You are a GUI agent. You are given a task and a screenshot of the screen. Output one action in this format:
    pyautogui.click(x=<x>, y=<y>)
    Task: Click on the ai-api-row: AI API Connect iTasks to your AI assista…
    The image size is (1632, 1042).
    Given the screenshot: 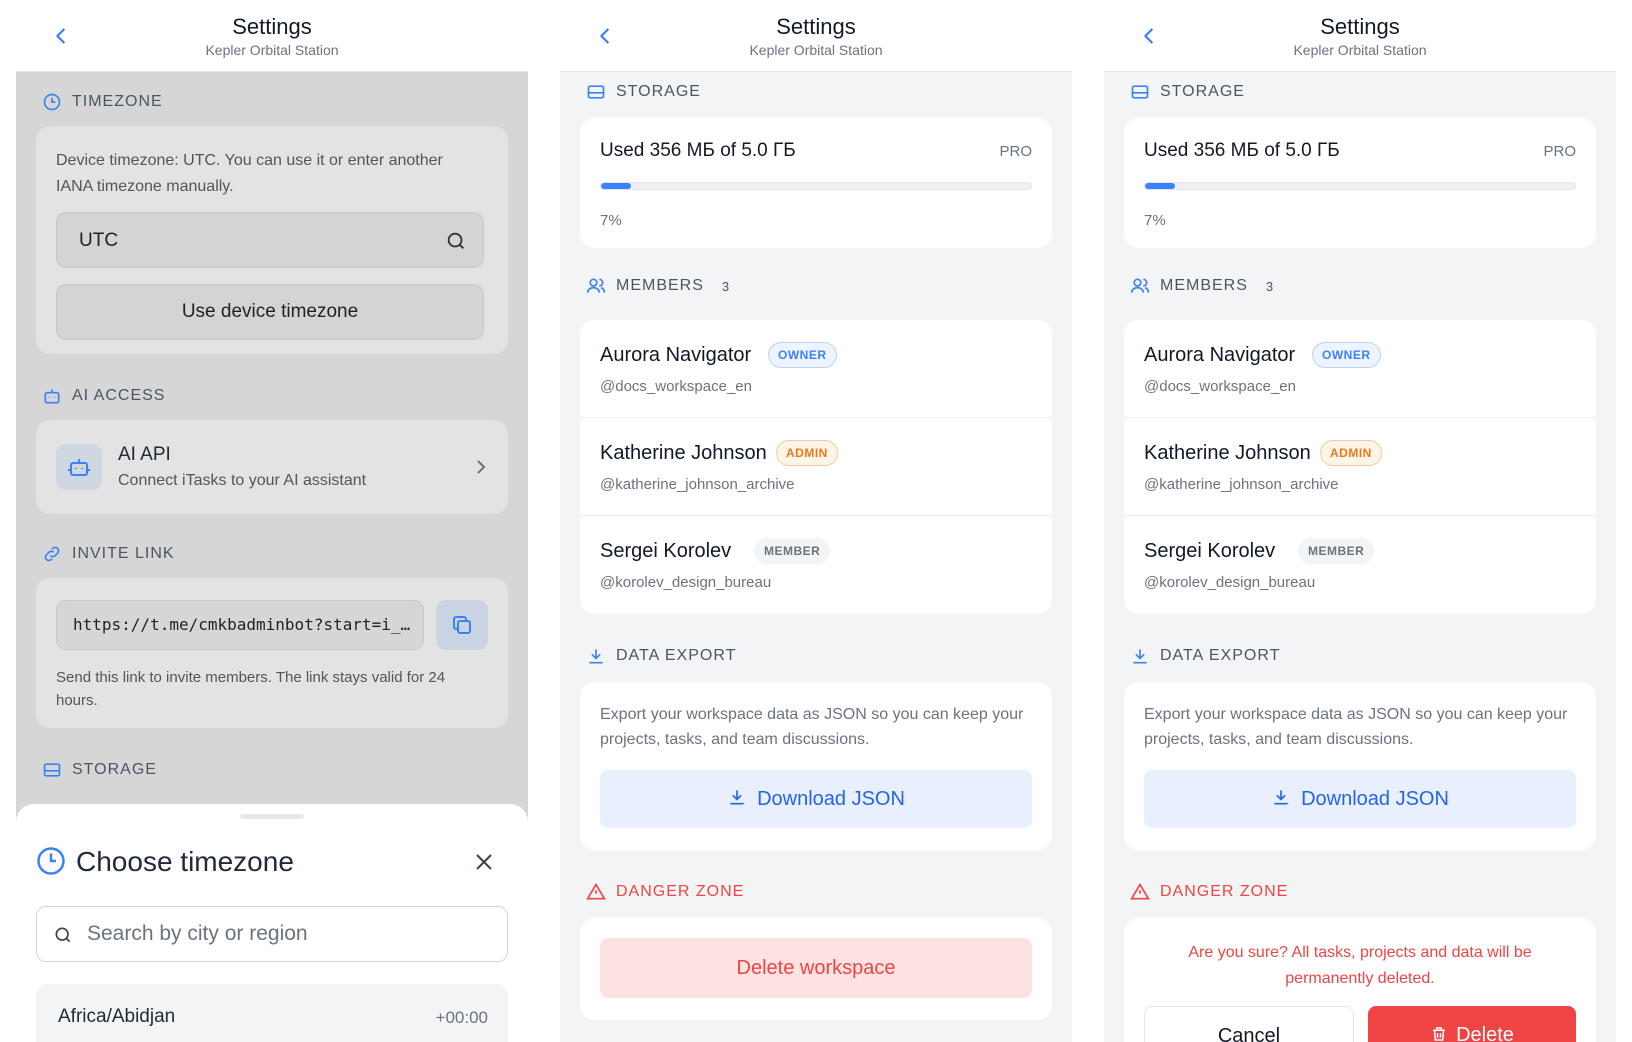 What is the action you would take?
    pyautogui.click(x=272, y=468)
    